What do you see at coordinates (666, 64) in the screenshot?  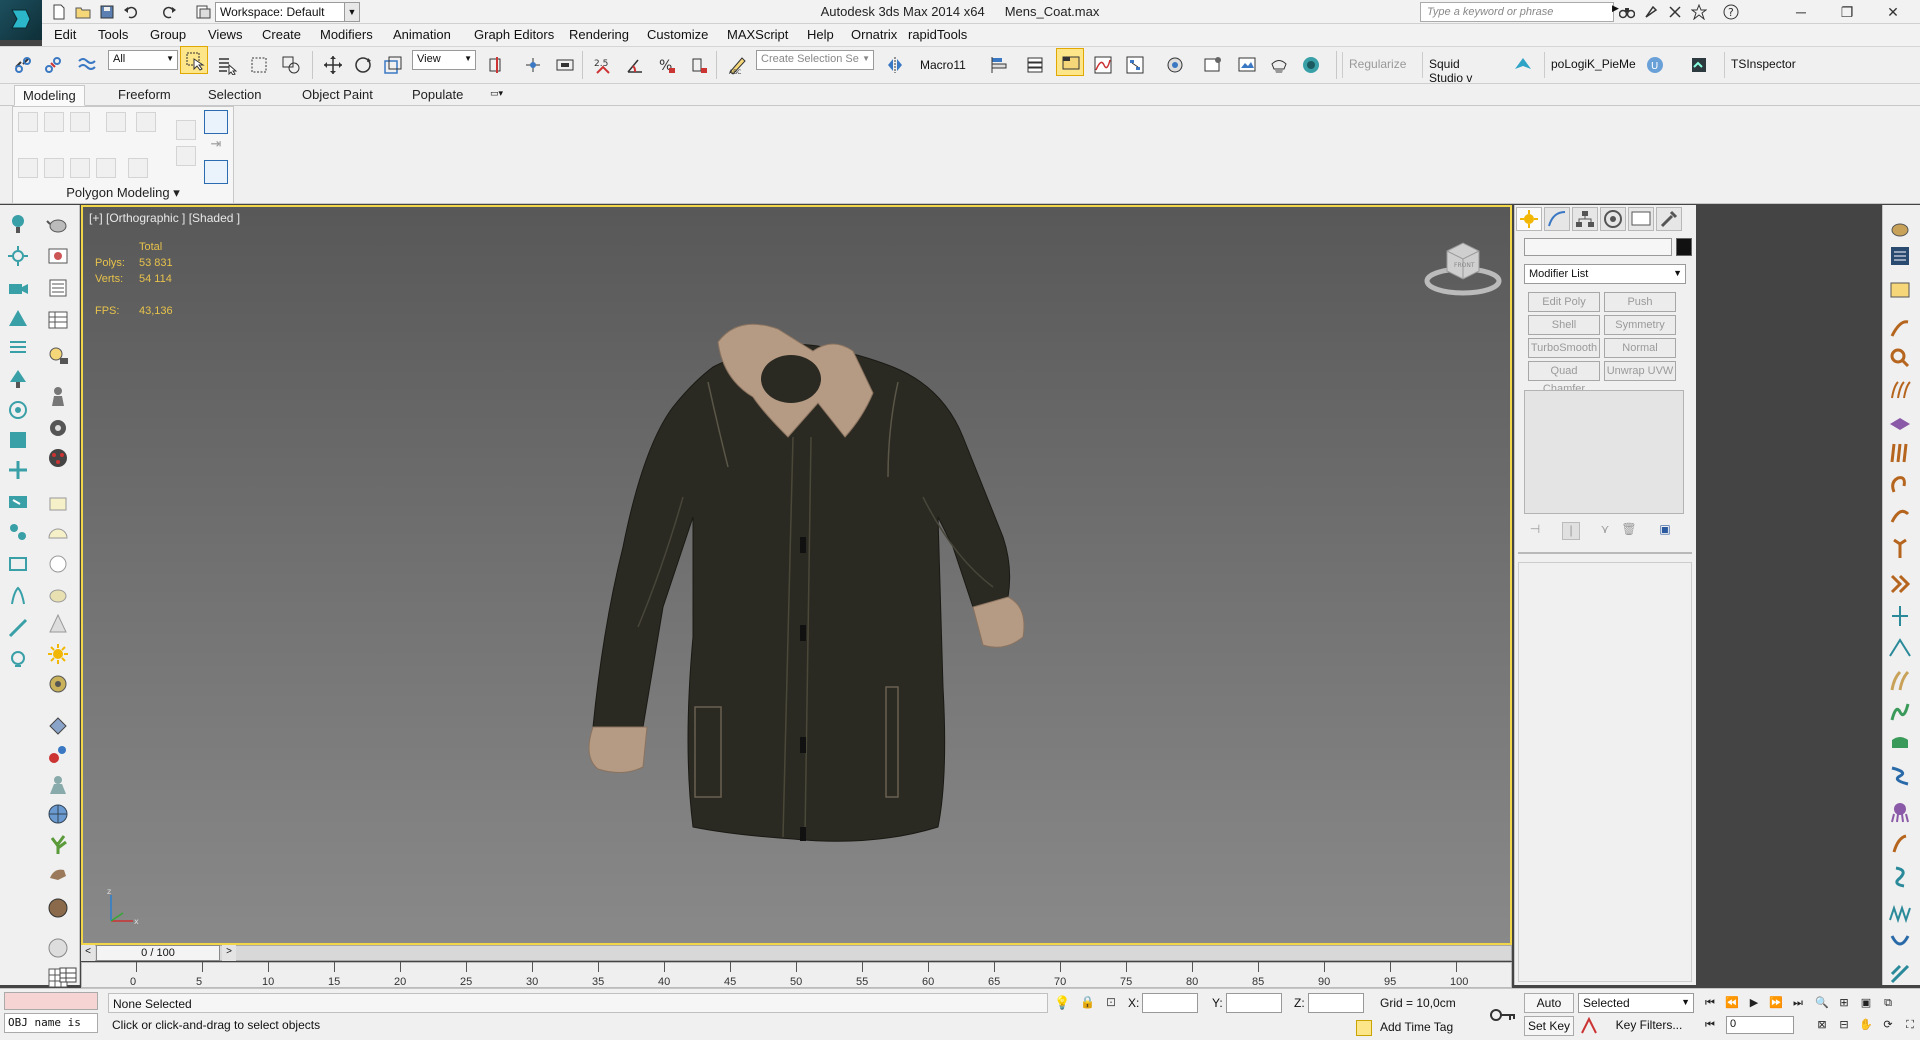 I see `percent-snap-icon: %` at bounding box center [666, 64].